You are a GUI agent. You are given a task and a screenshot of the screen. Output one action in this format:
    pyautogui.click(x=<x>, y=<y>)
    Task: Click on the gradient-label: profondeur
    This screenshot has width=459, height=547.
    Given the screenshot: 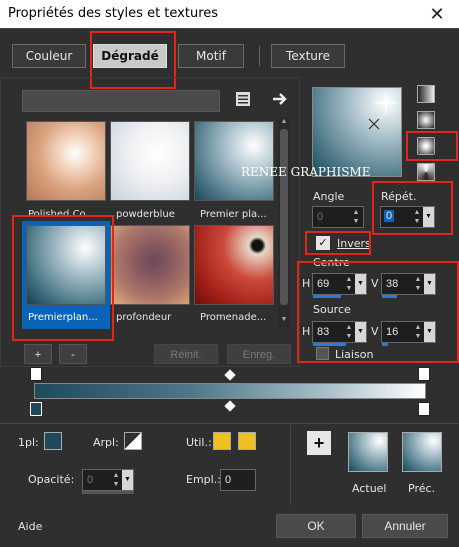 What is the action you would take?
    pyautogui.click(x=144, y=317)
    